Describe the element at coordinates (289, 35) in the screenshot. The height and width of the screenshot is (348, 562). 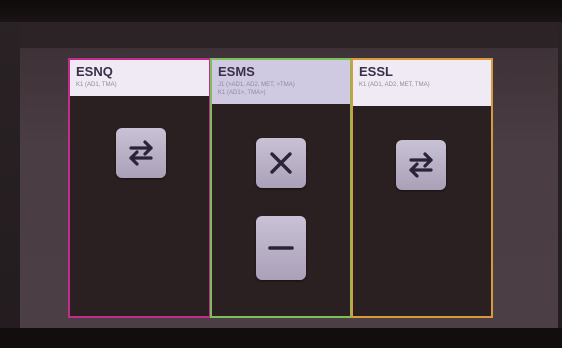
I see `top-band` at that location.